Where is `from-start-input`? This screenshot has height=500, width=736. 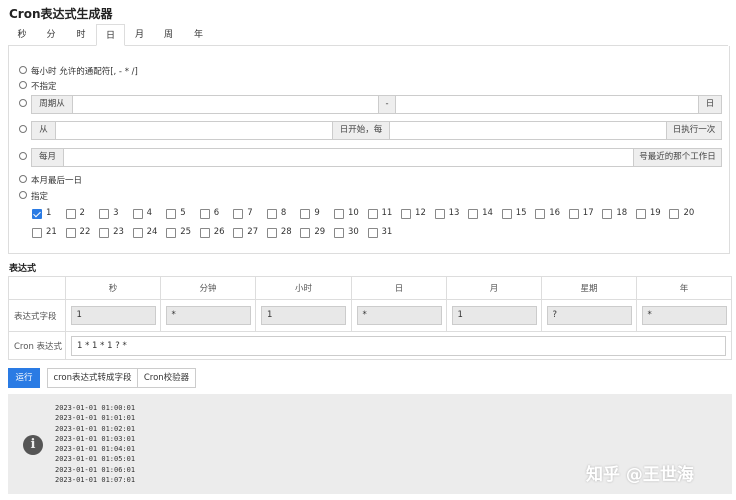
from-start-input is located at coordinates (194, 130).